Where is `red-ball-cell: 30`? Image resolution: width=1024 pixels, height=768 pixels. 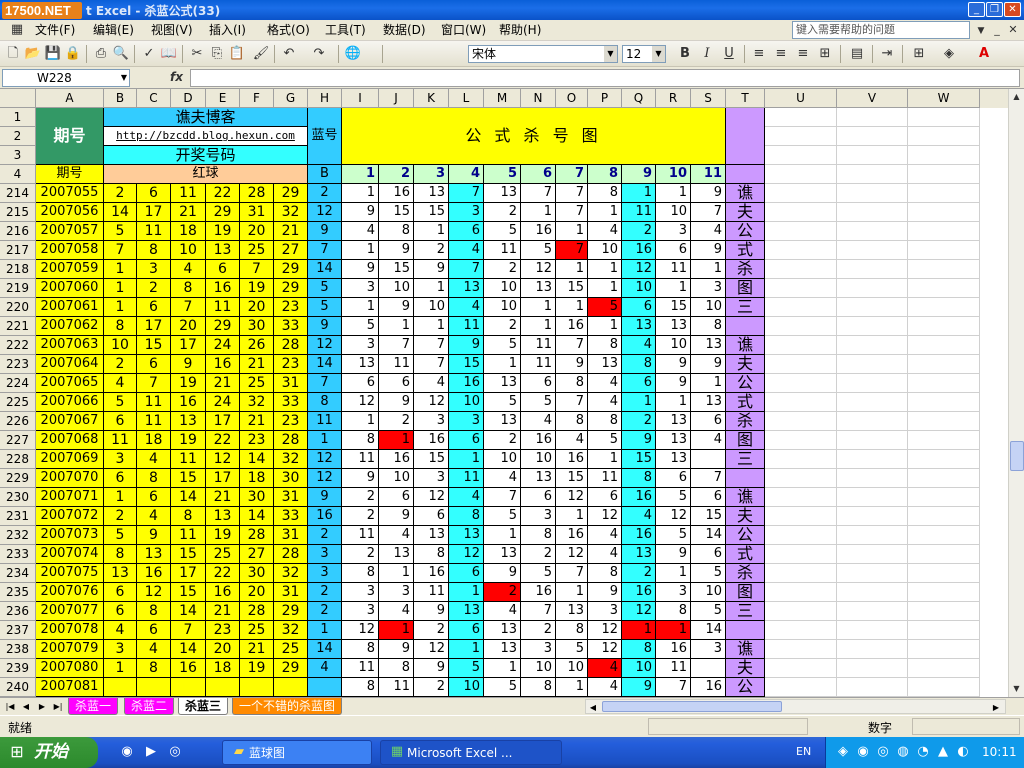 red-ball-cell: 30 is located at coordinates (257, 497).